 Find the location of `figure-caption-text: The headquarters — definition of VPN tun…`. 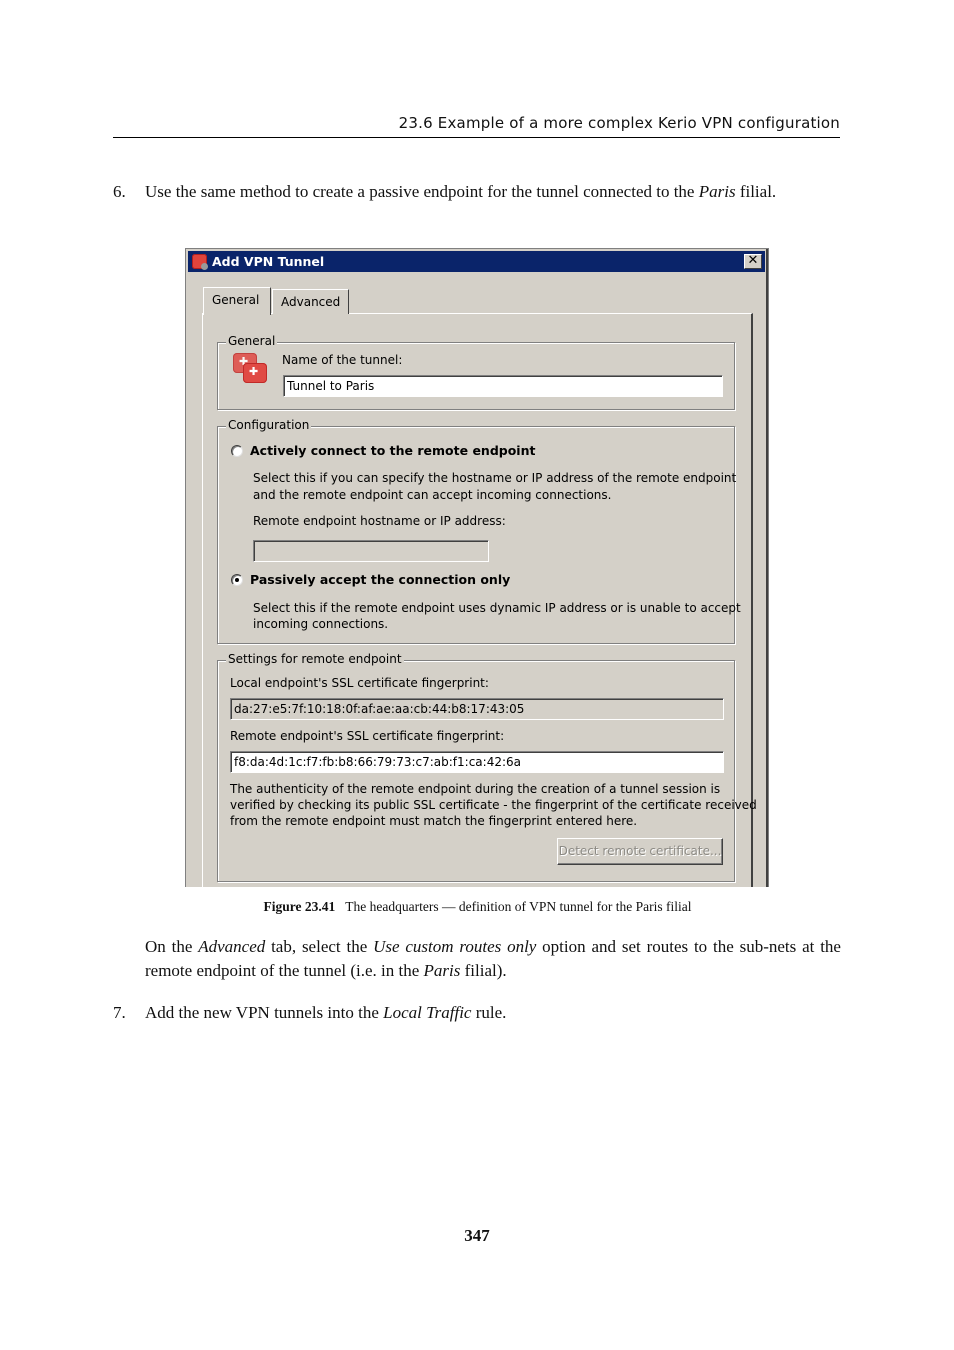

figure-caption-text: The headquarters — definition of VPN tun… is located at coordinates (518, 906).